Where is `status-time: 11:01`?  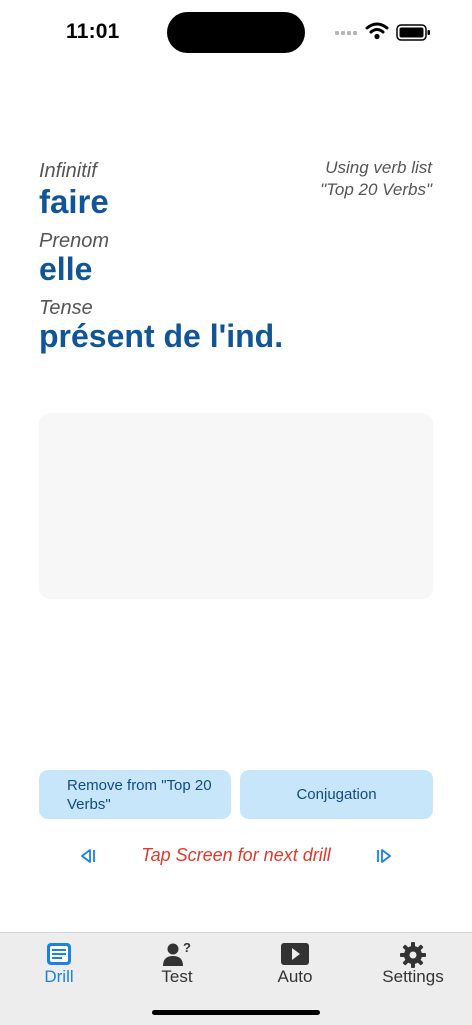
status-time: 11:01 is located at coordinates (93, 31).